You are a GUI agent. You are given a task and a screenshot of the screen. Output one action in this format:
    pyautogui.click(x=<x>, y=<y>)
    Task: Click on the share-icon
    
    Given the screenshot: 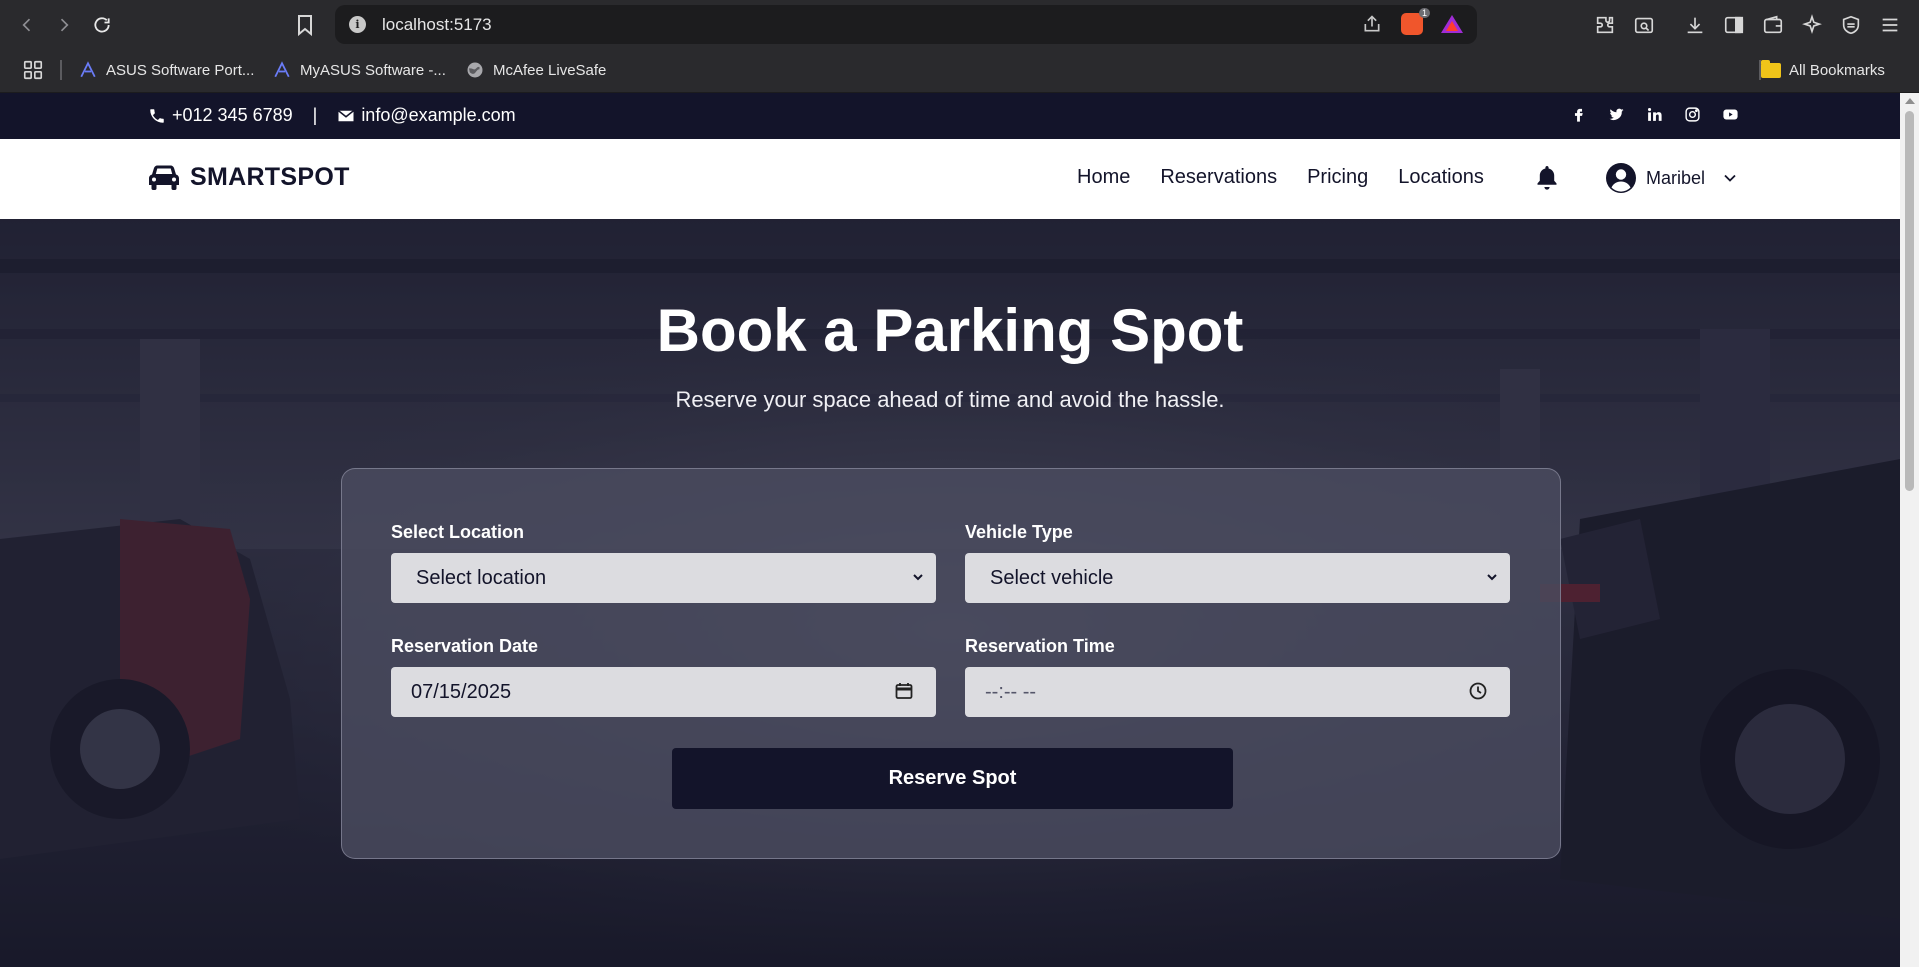 What is the action you would take?
    pyautogui.click(x=1372, y=24)
    